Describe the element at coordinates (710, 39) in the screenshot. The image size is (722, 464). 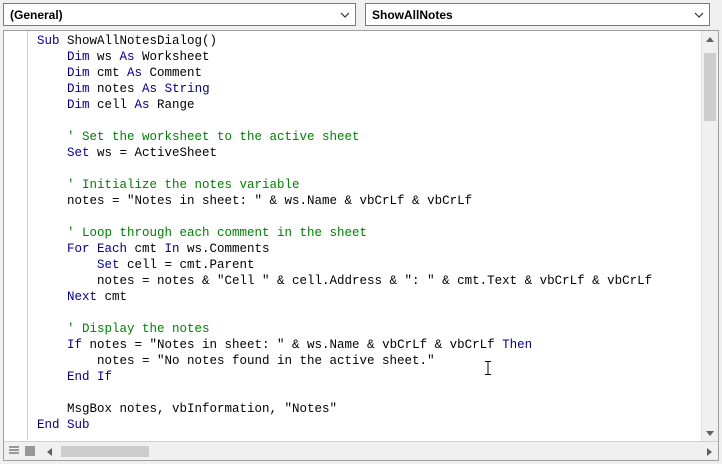
I see `scroll-up-arrow-icon` at that location.